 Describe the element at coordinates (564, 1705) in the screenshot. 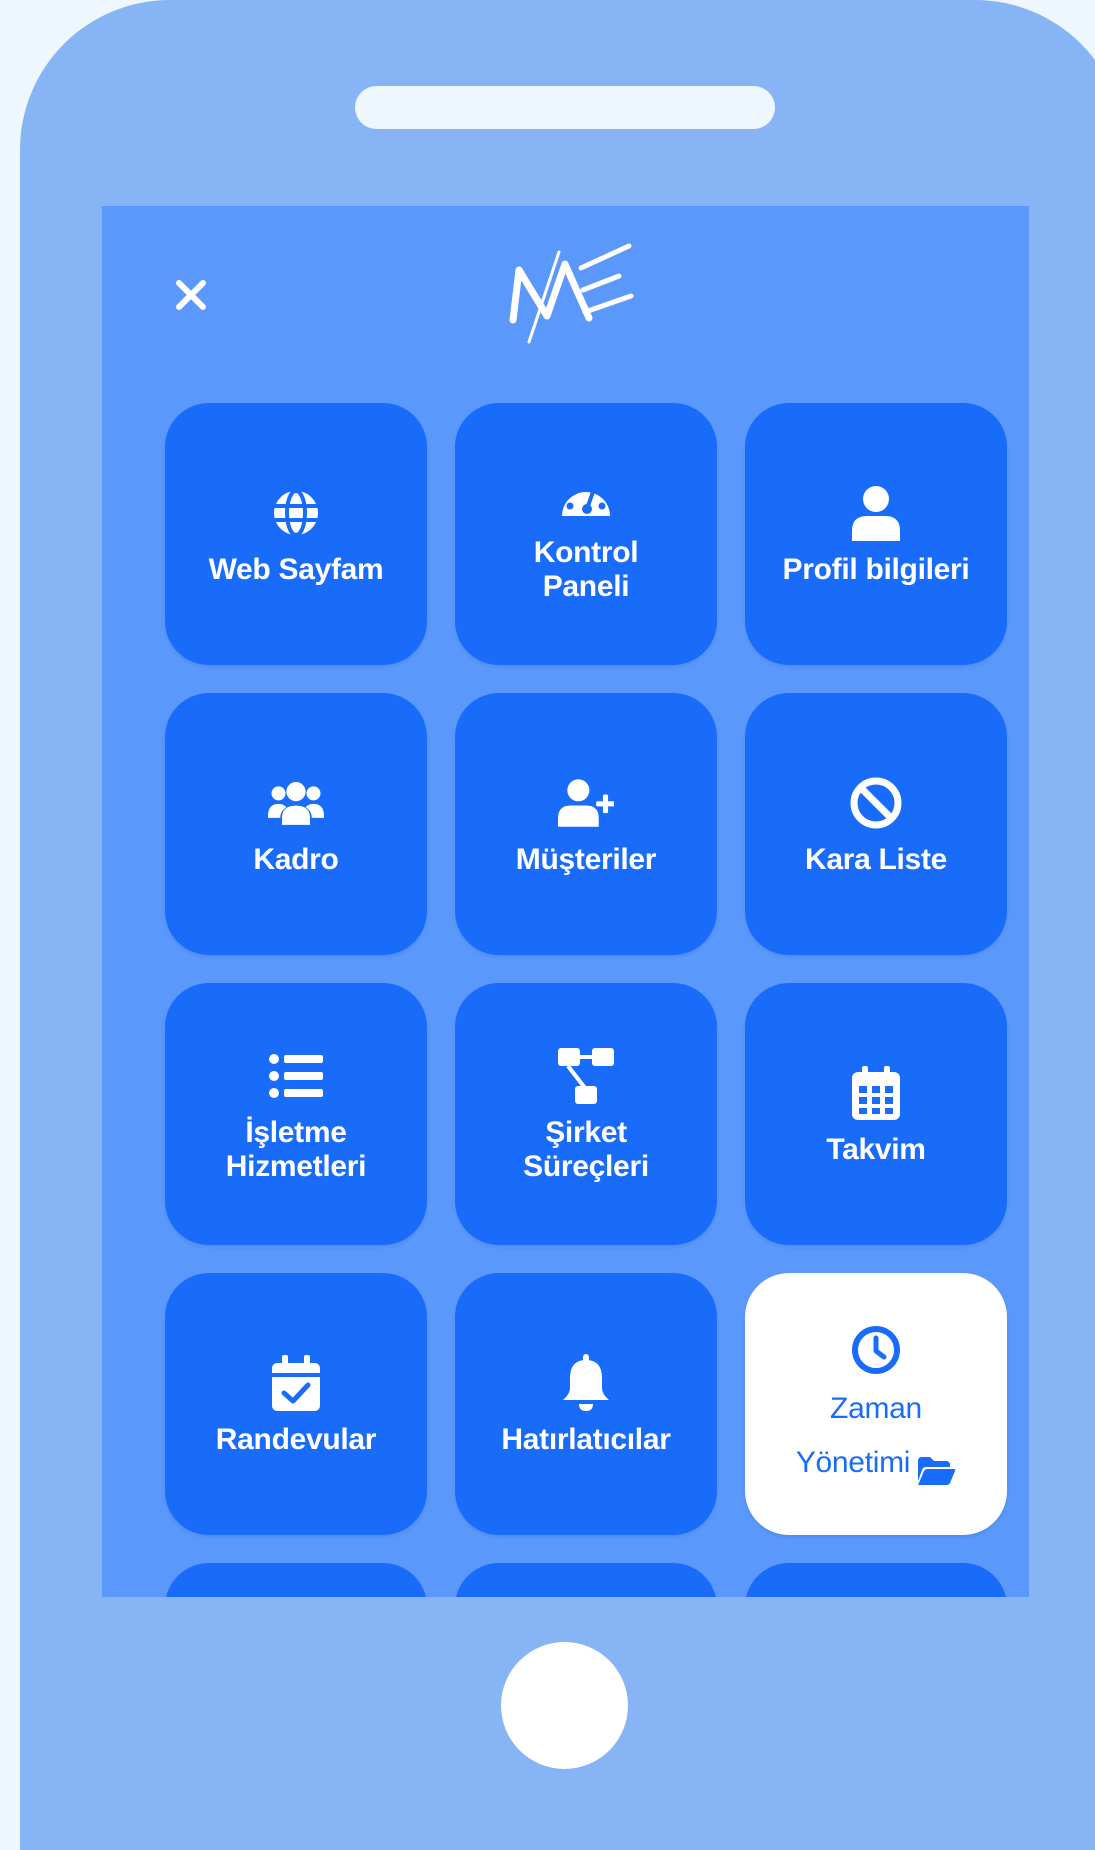

I see `home-button` at that location.